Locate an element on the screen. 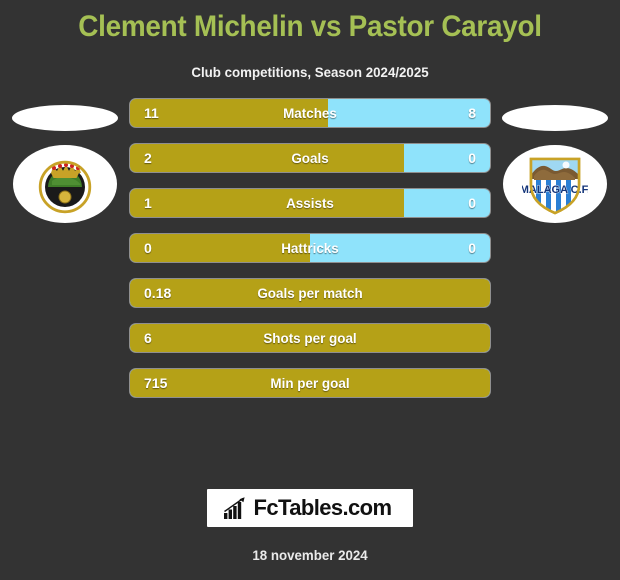  fctables-logo: FcTables.com is located at coordinates (310, 508).